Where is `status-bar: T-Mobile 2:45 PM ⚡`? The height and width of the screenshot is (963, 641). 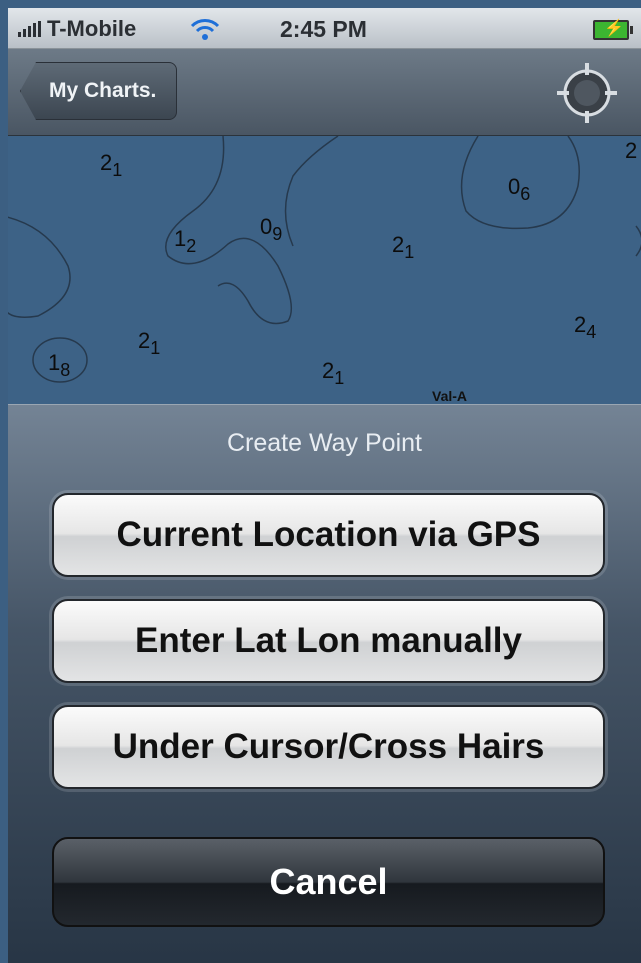
status-bar: T-Mobile 2:45 PM ⚡ is located at coordinates (324, 28).